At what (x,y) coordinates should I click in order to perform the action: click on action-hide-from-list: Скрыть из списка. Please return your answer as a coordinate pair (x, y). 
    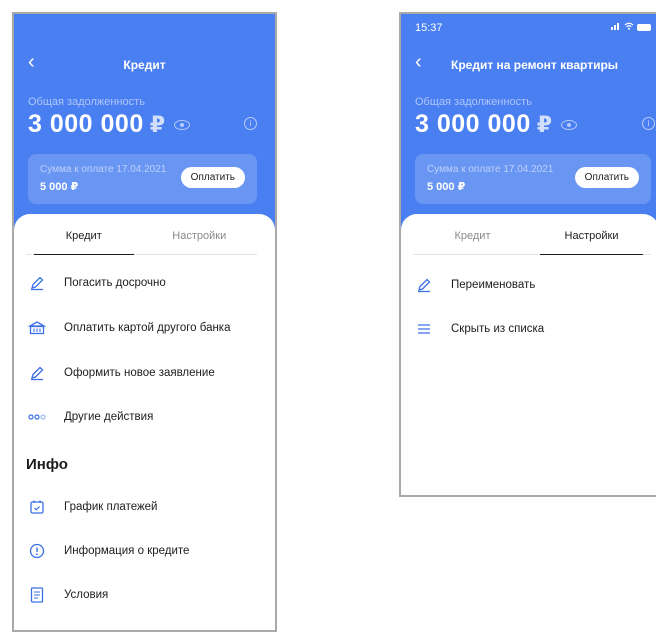
    Looking at the image, I should click on (479, 329).